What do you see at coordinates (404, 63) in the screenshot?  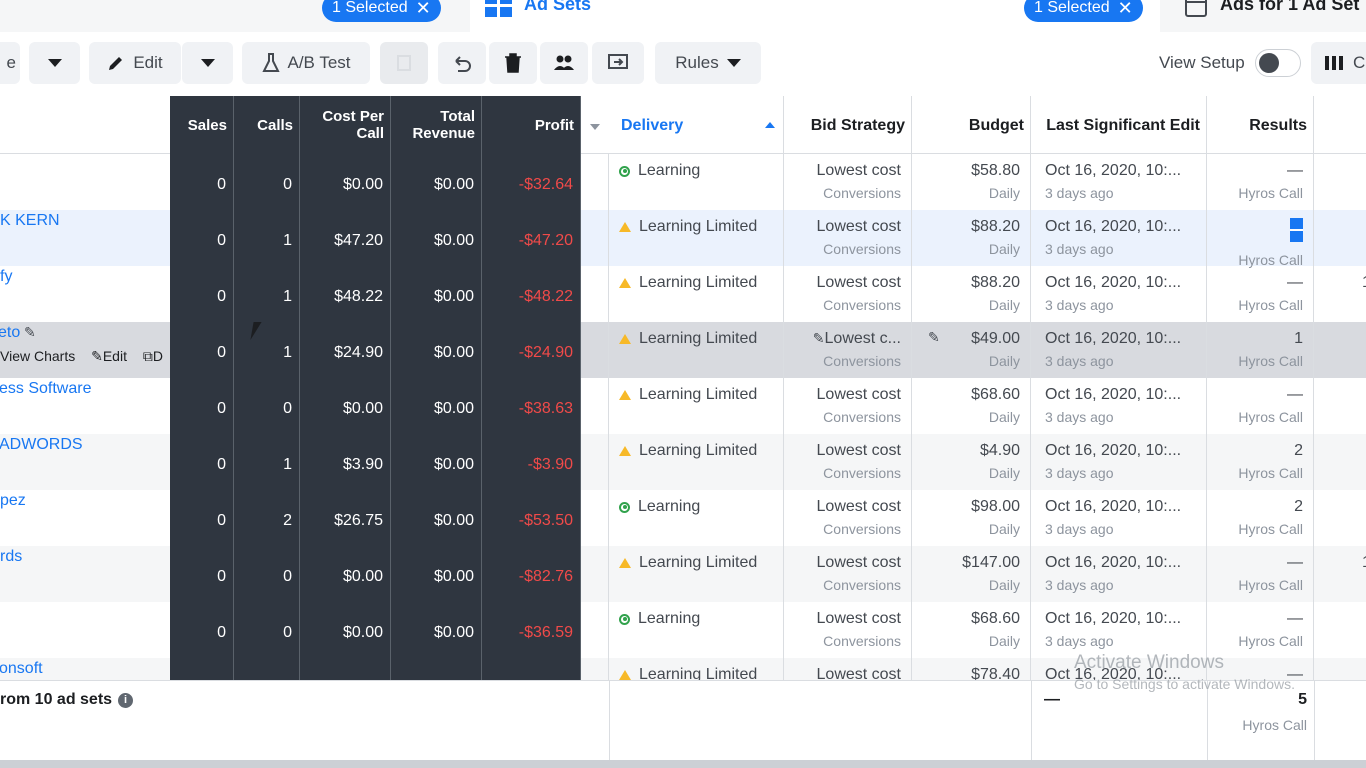 I see `duplicate-button` at bounding box center [404, 63].